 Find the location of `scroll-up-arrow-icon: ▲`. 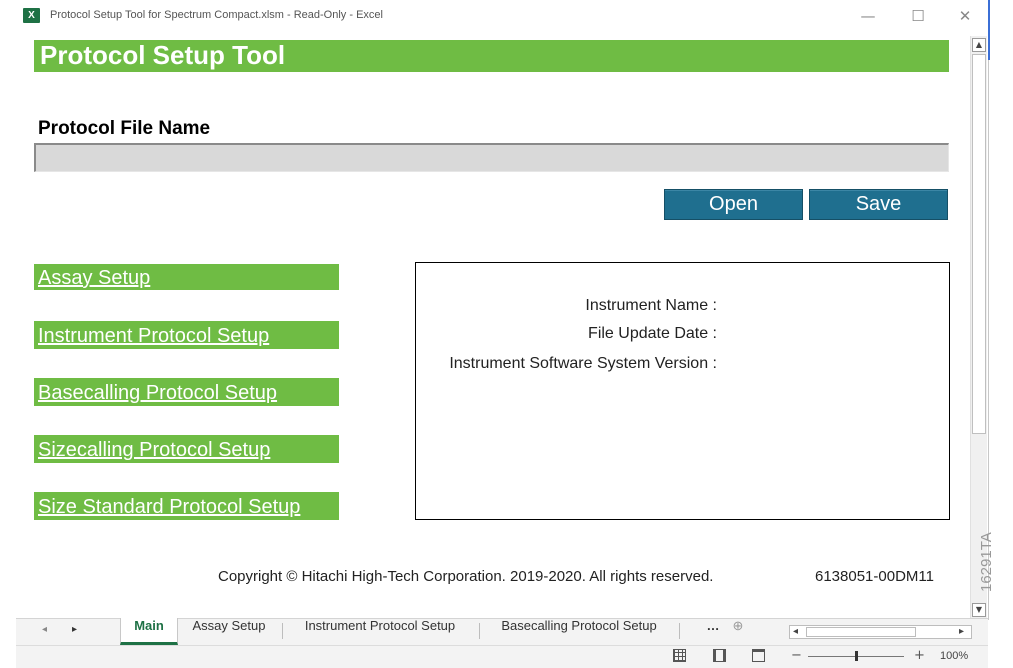

scroll-up-arrow-icon: ▲ is located at coordinates (979, 45).